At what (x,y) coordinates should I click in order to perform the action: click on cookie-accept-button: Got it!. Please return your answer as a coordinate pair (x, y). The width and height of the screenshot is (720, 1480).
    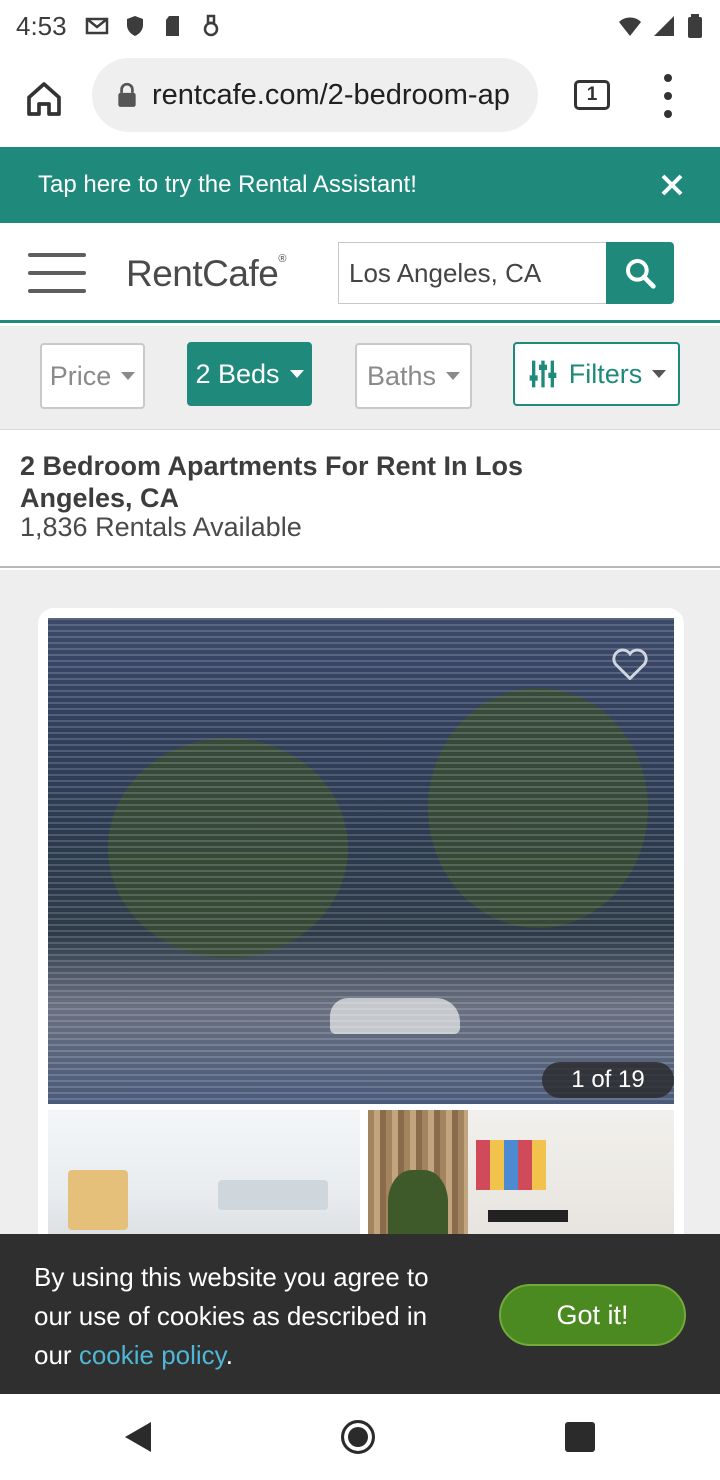
    Looking at the image, I should click on (592, 1315).